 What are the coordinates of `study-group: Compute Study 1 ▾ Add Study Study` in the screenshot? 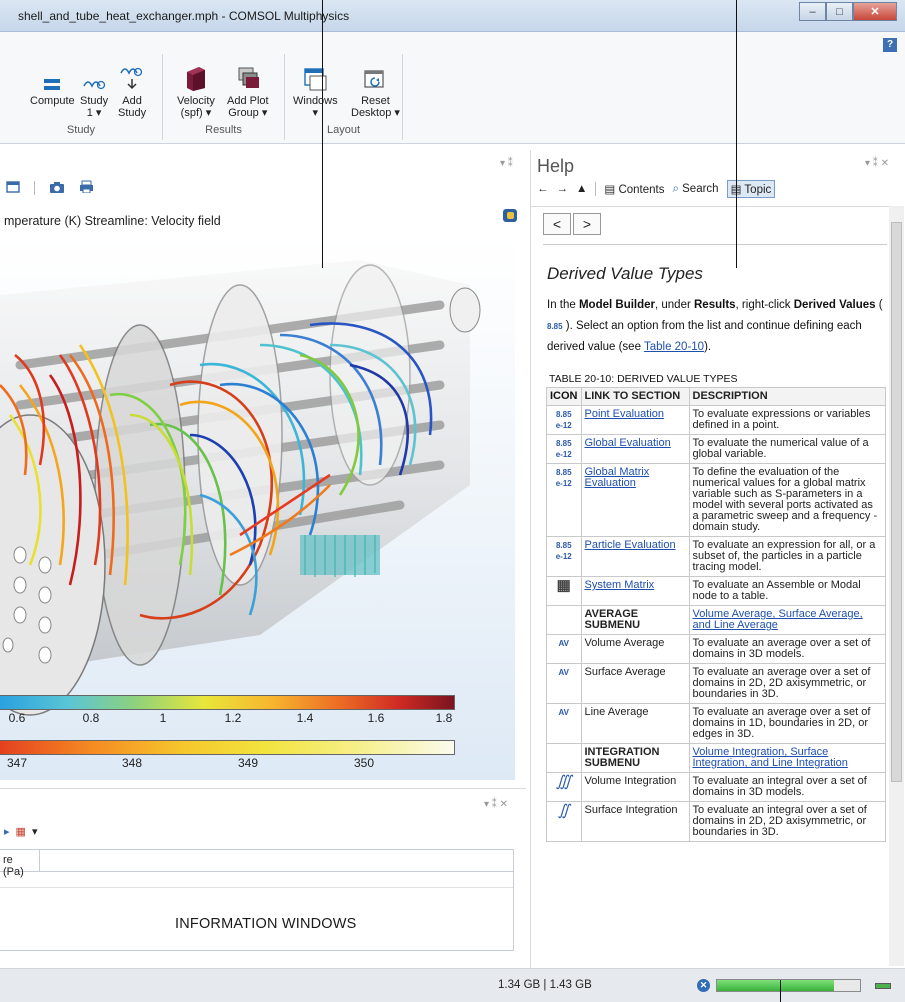 It's located at (81, 97).